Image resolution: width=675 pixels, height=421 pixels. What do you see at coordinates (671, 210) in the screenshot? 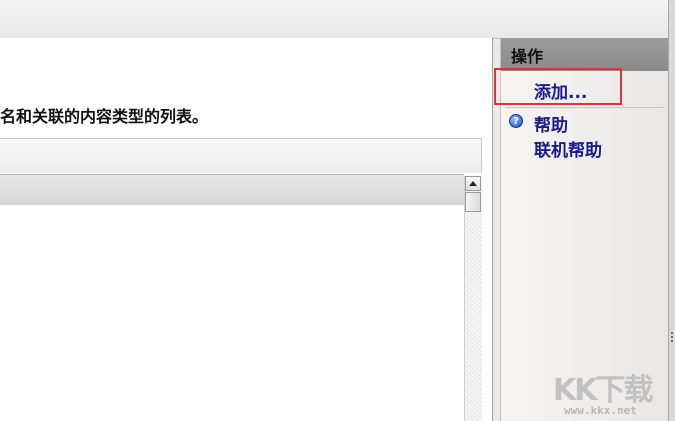
I see `window-right-border` at bounding box center [671, 210].